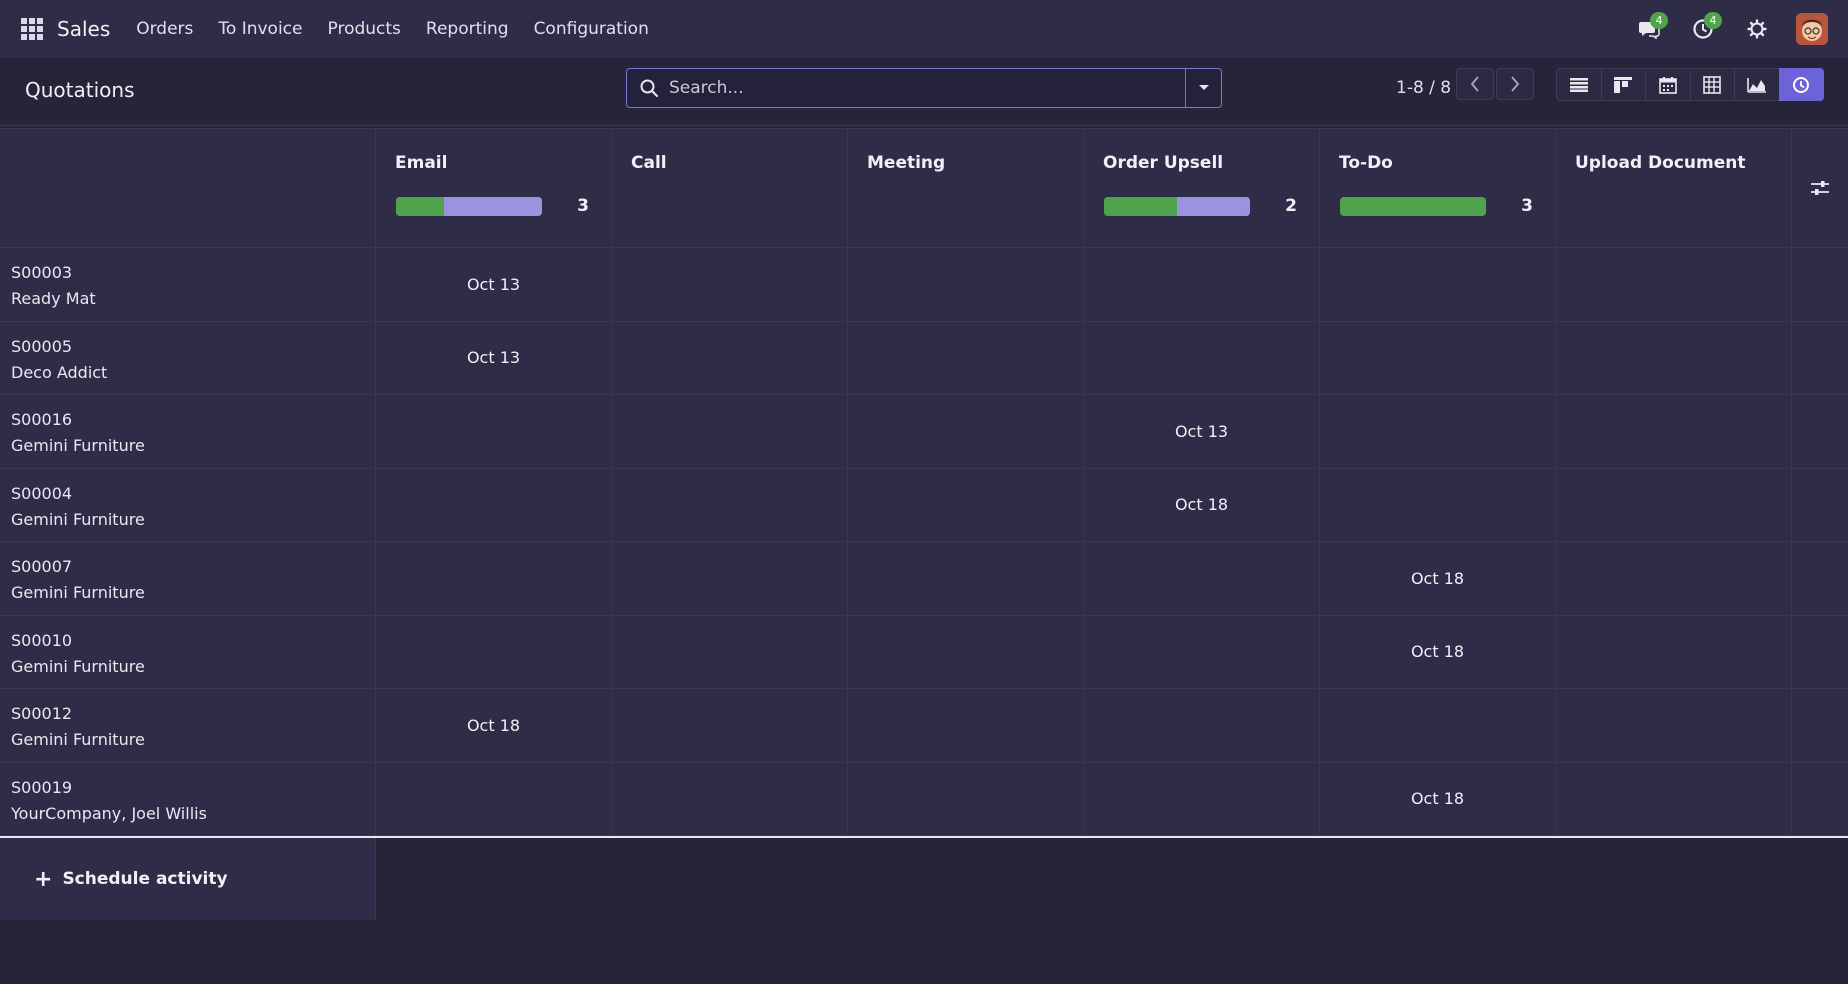 Image resolution: width=1848 pixels, height=984 pixels. Describe the element at coordinates (1202, 188) in the screenshot. I see `activity-type-order-upsell: Order Upsell 2` at that location.